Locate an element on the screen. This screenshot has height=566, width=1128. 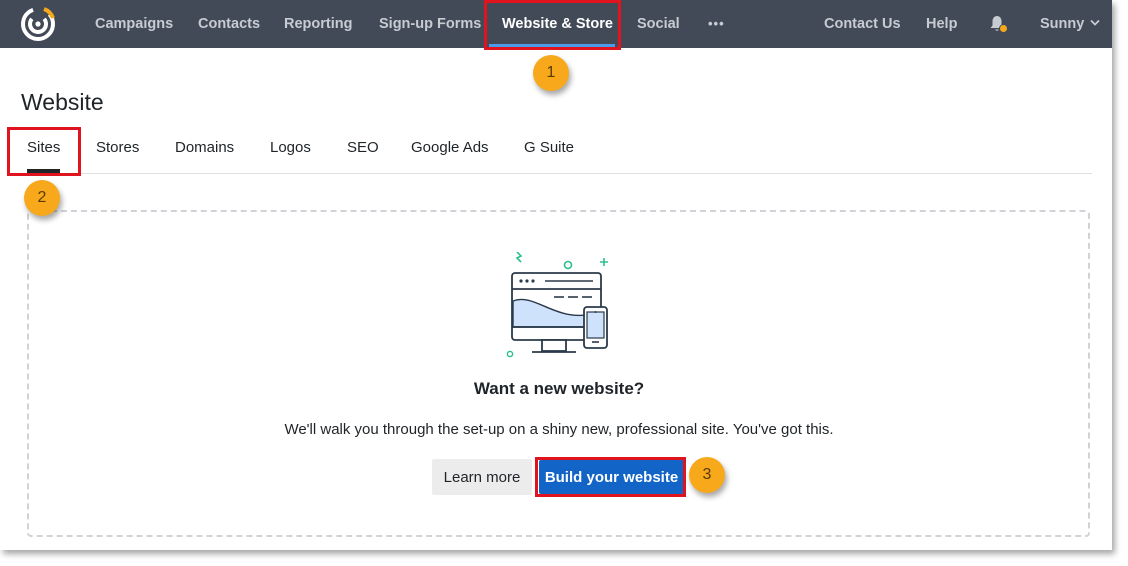
tabs-divider is located at coordinates (556, 173).